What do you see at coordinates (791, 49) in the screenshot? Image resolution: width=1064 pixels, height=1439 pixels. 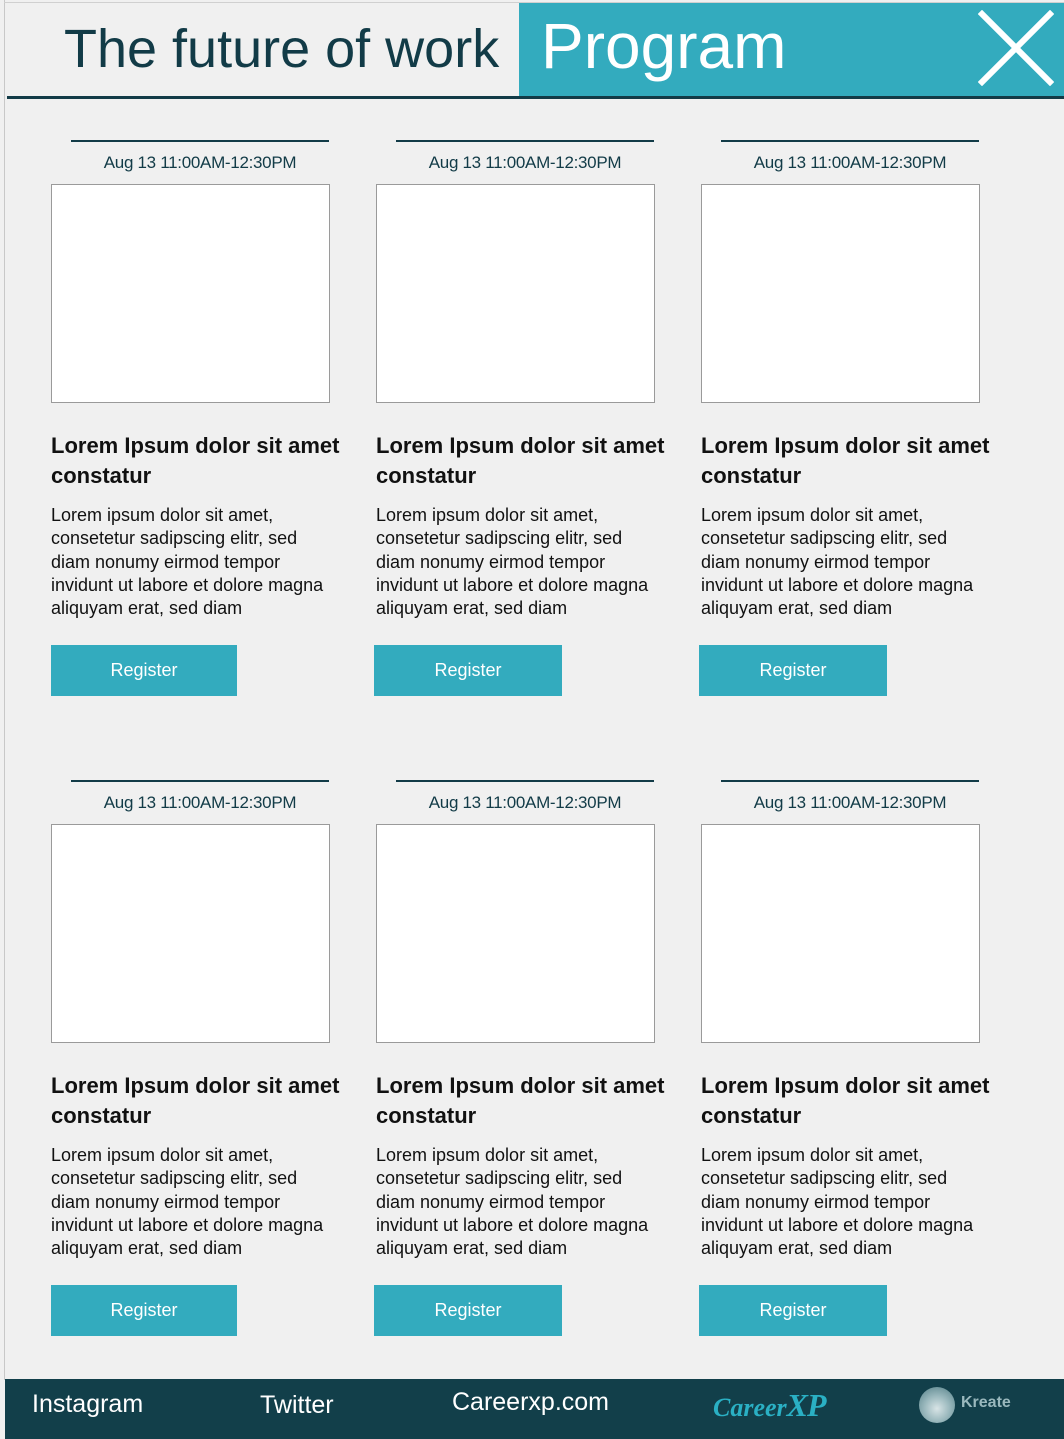 I see `program-banner: Program` at bounding box center [791, 49].